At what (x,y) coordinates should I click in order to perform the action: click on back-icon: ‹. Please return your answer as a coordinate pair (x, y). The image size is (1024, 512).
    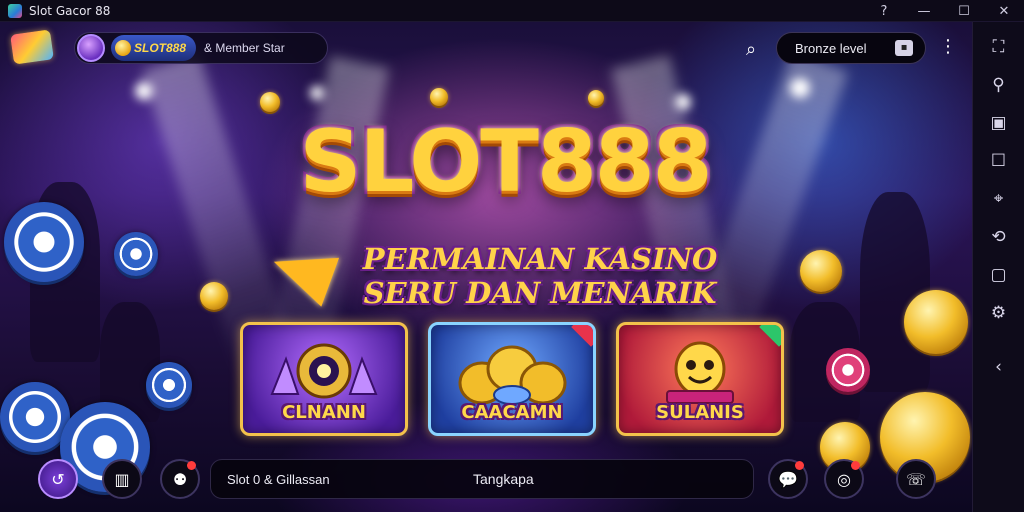
    Looking at the image, I should click on (999, 367).